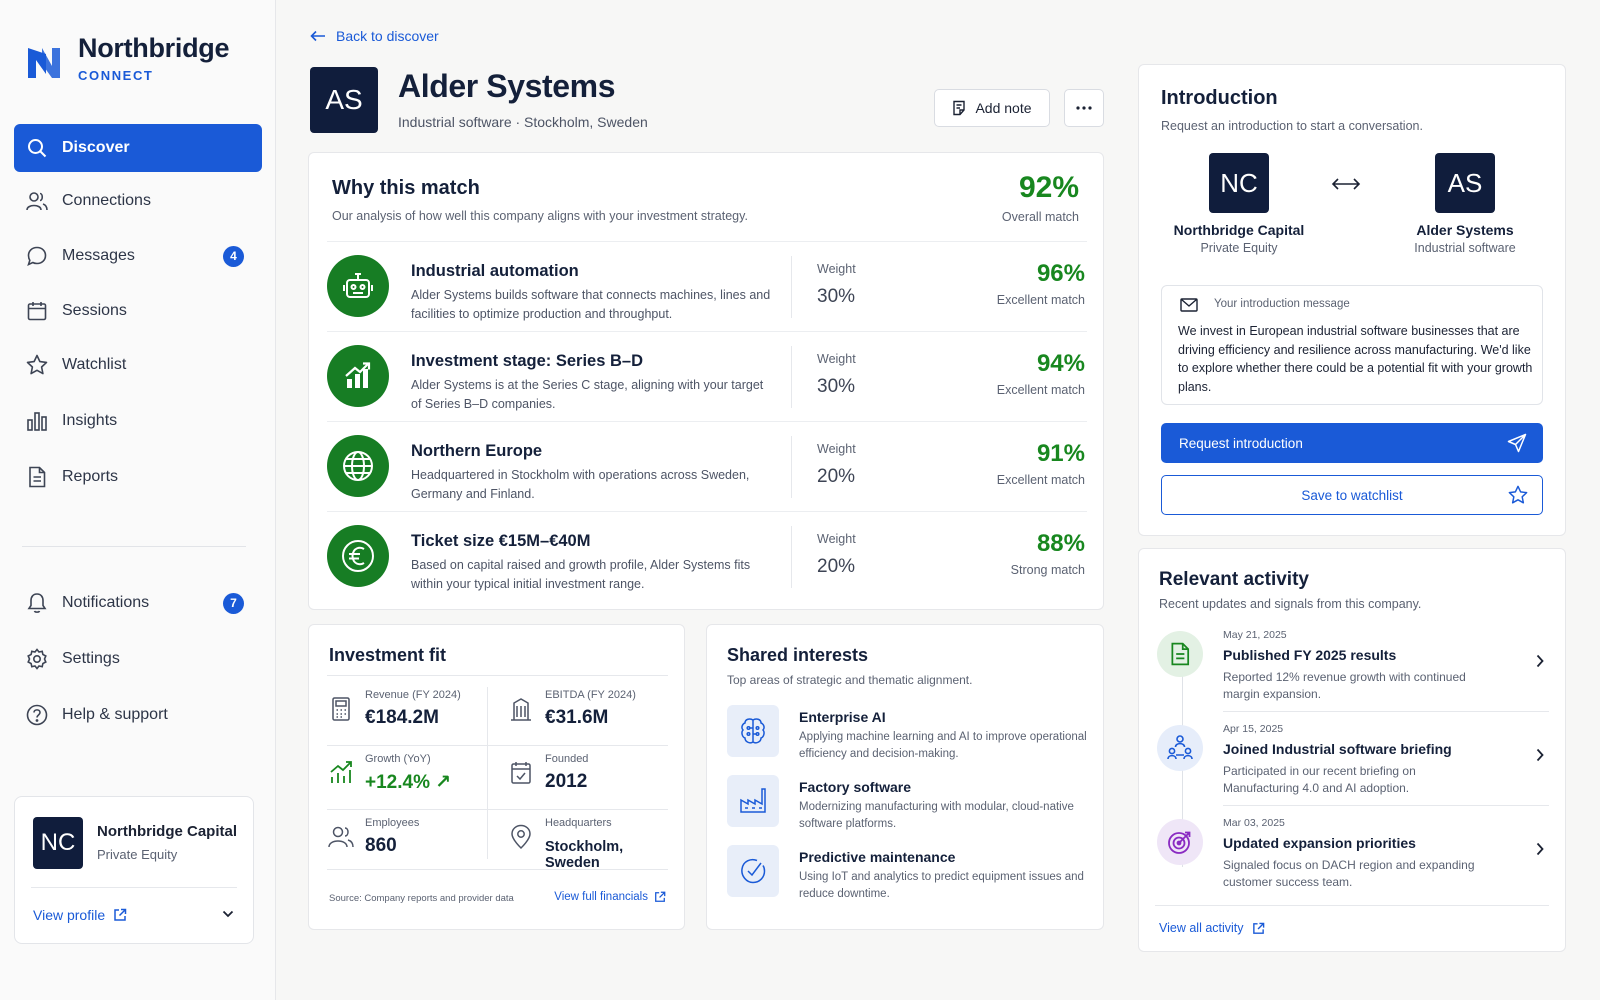 Image resolution: width=1600 pixels, height=1000 pixels. I want to click on message-label: Your introduction message, so click(1282, 304).